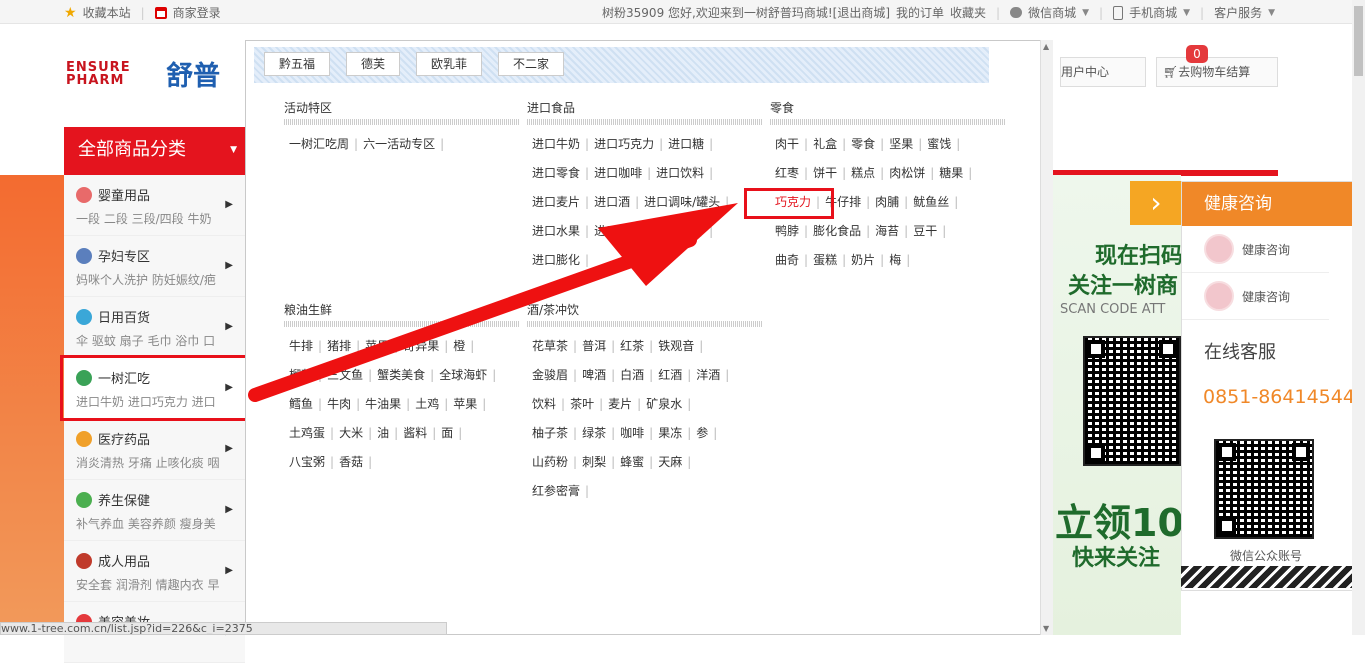  I want to click on menu-link: 曲奇, so click(787, 260).